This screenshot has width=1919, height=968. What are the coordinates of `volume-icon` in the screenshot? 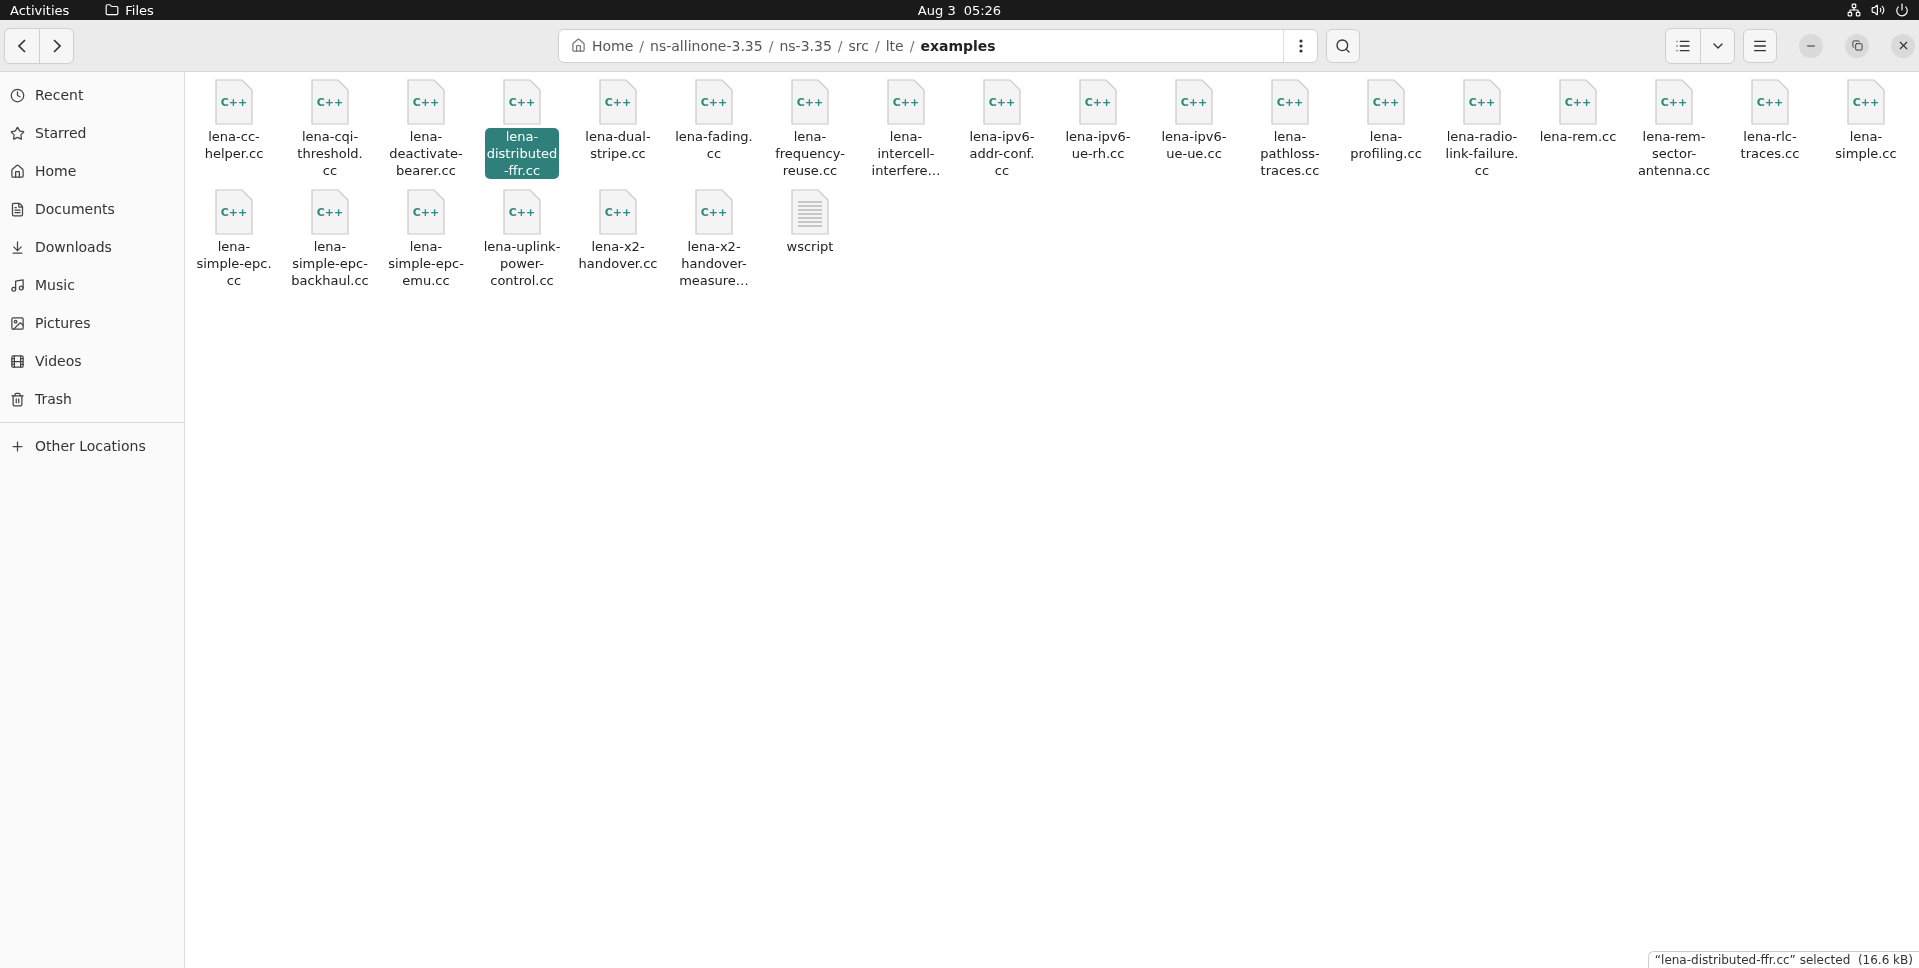 It's located at (1878, 10).